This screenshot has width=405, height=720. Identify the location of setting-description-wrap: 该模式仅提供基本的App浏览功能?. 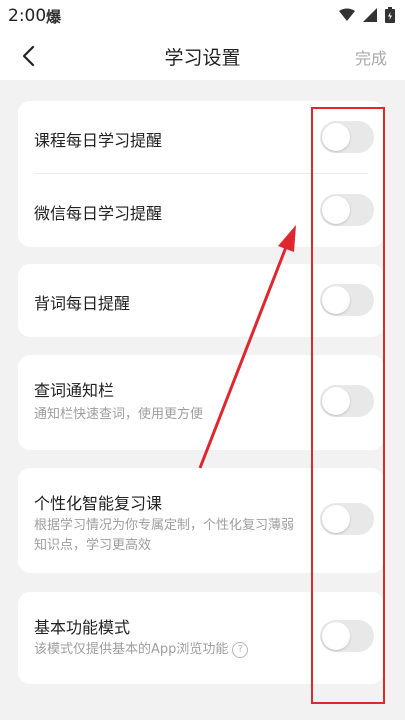
(169, 650).